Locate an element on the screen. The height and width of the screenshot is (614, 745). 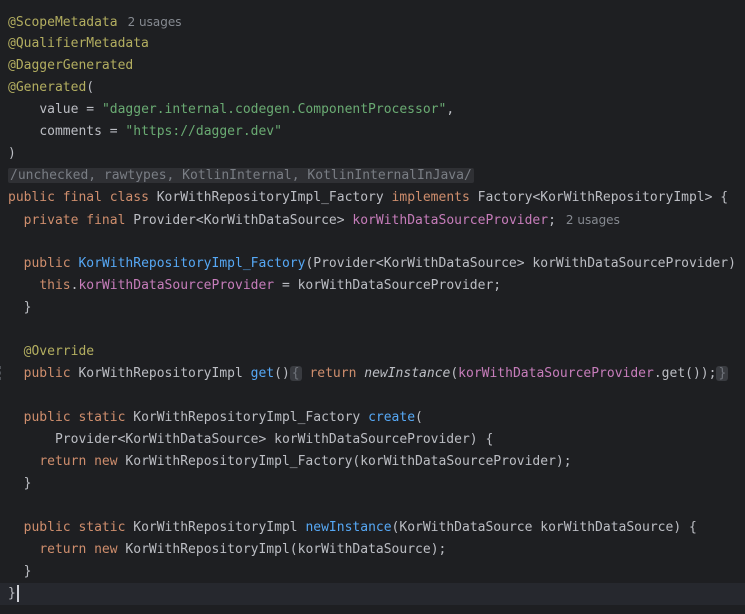
annotation: @ScopeMetadata is located at coordinates (63, 22).